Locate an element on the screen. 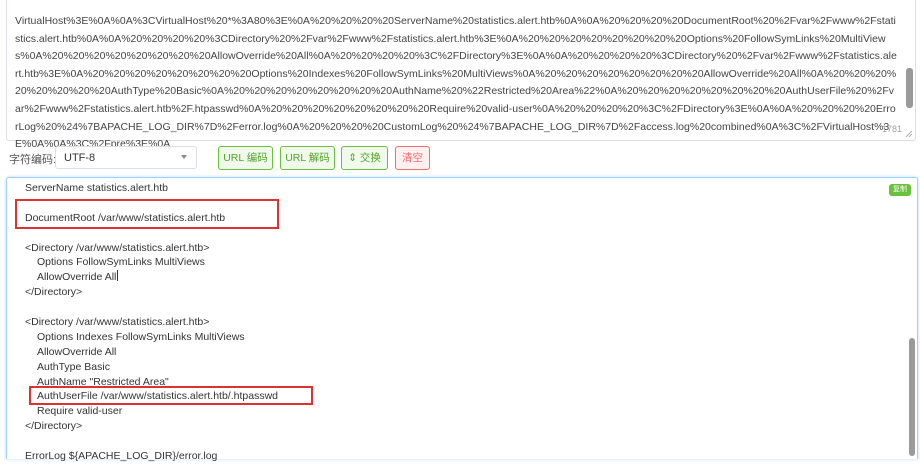  input-scrollbar-thumb is located at coordinates (909, 88).